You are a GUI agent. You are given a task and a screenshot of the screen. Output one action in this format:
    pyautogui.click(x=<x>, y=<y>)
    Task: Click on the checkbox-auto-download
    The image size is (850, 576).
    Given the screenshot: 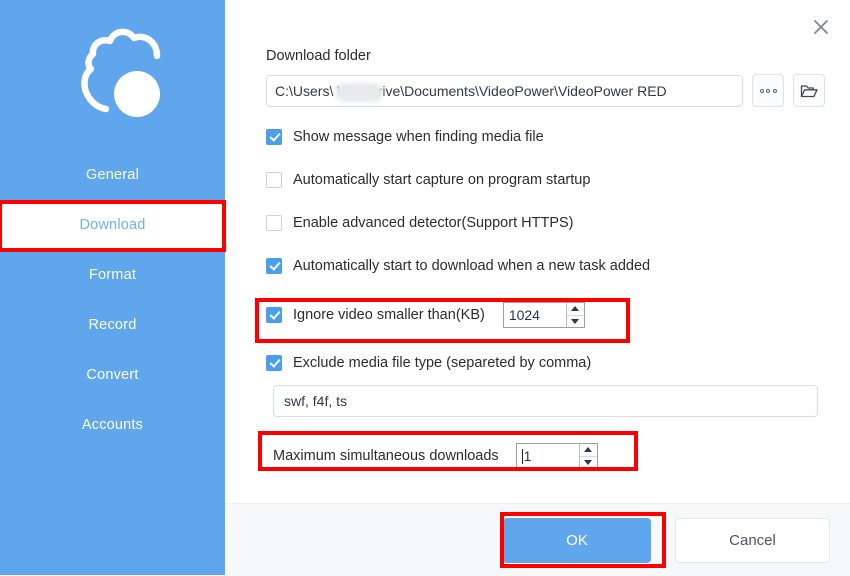 What is the action you would take?
    pyautogui.click(x=274, y=266)
    